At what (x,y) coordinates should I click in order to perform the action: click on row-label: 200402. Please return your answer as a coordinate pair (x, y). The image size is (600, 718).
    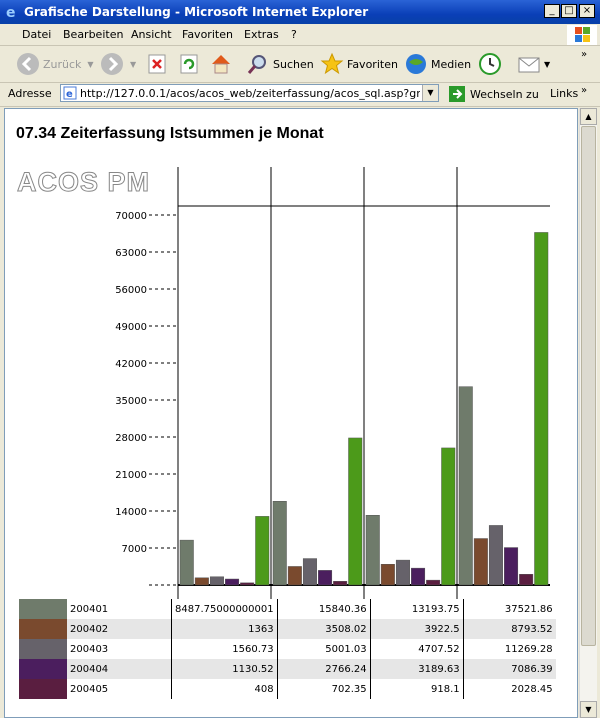
    Looking at the image, I should click on (119, 629).